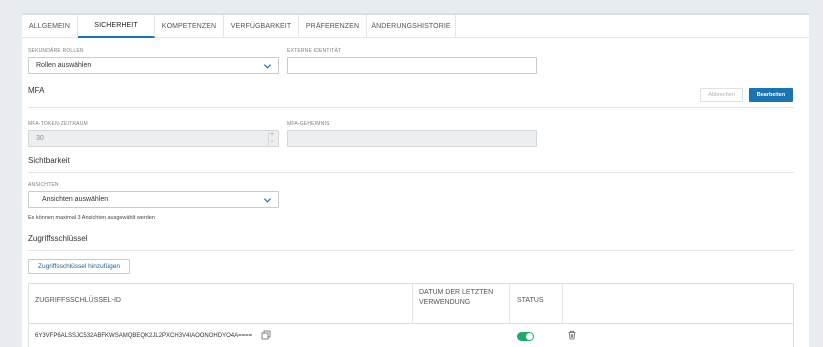  Describe the element at coordinates (721, 95) in the screenshot. I see `cancel-button: Abbrechen` at that location.